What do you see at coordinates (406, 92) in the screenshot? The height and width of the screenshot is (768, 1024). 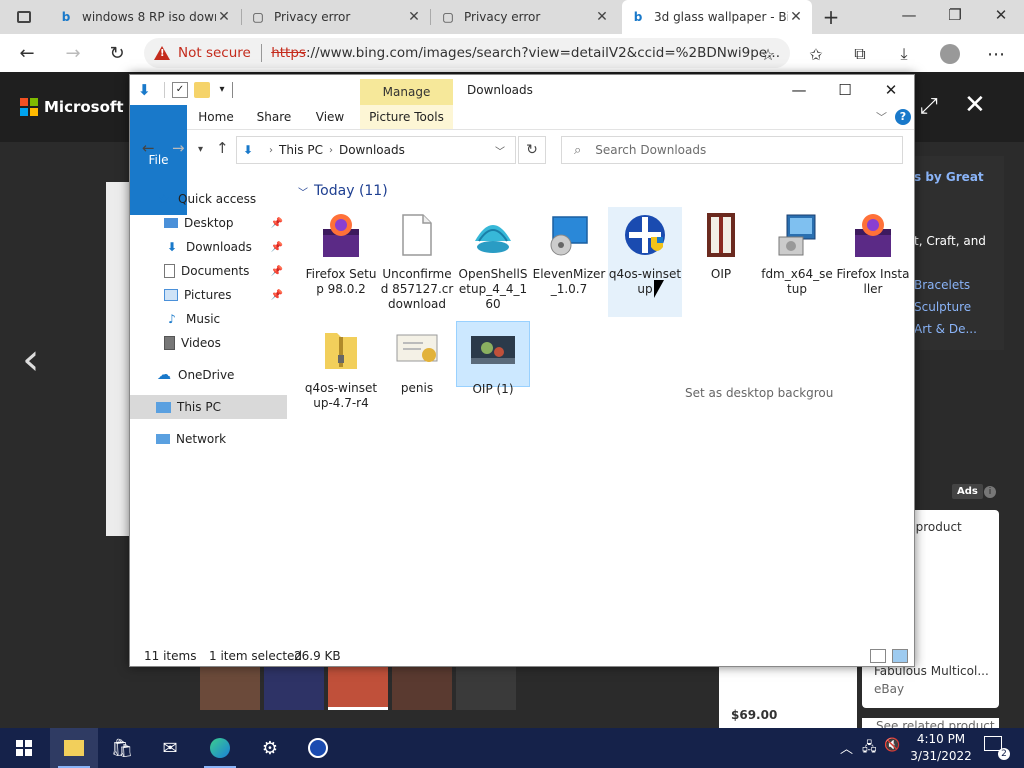 I see `manage-tab: Manage` at bounding box center [406, 92].